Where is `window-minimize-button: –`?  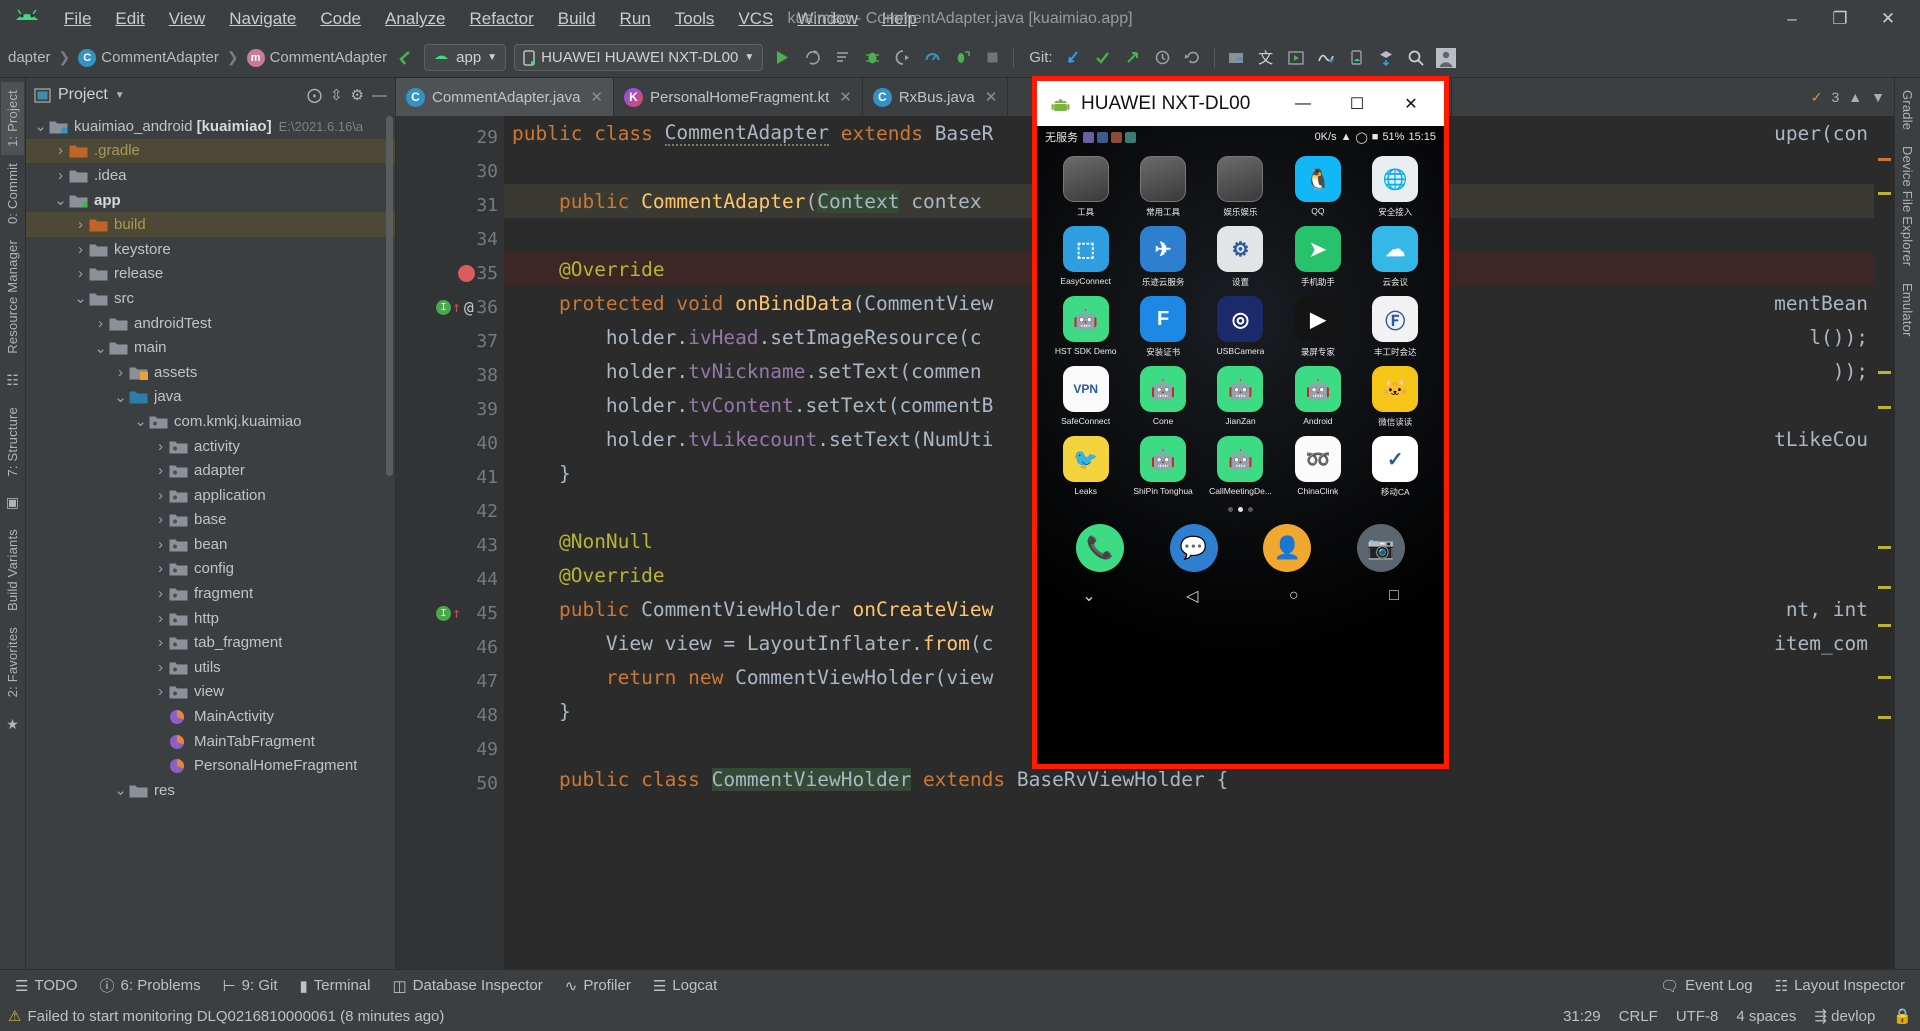
window-minimize-button: – is located at coordinates (1792, 19).